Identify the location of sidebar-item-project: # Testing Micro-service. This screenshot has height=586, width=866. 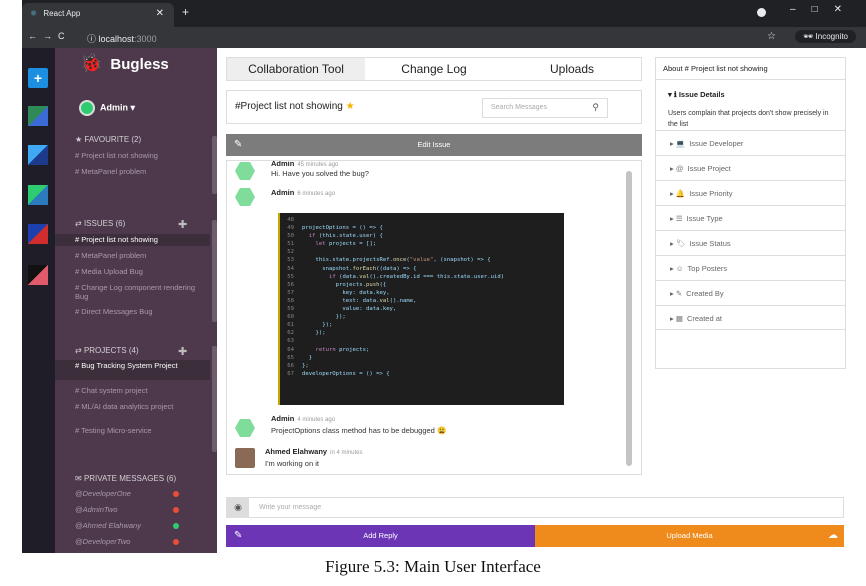
(132, 431).